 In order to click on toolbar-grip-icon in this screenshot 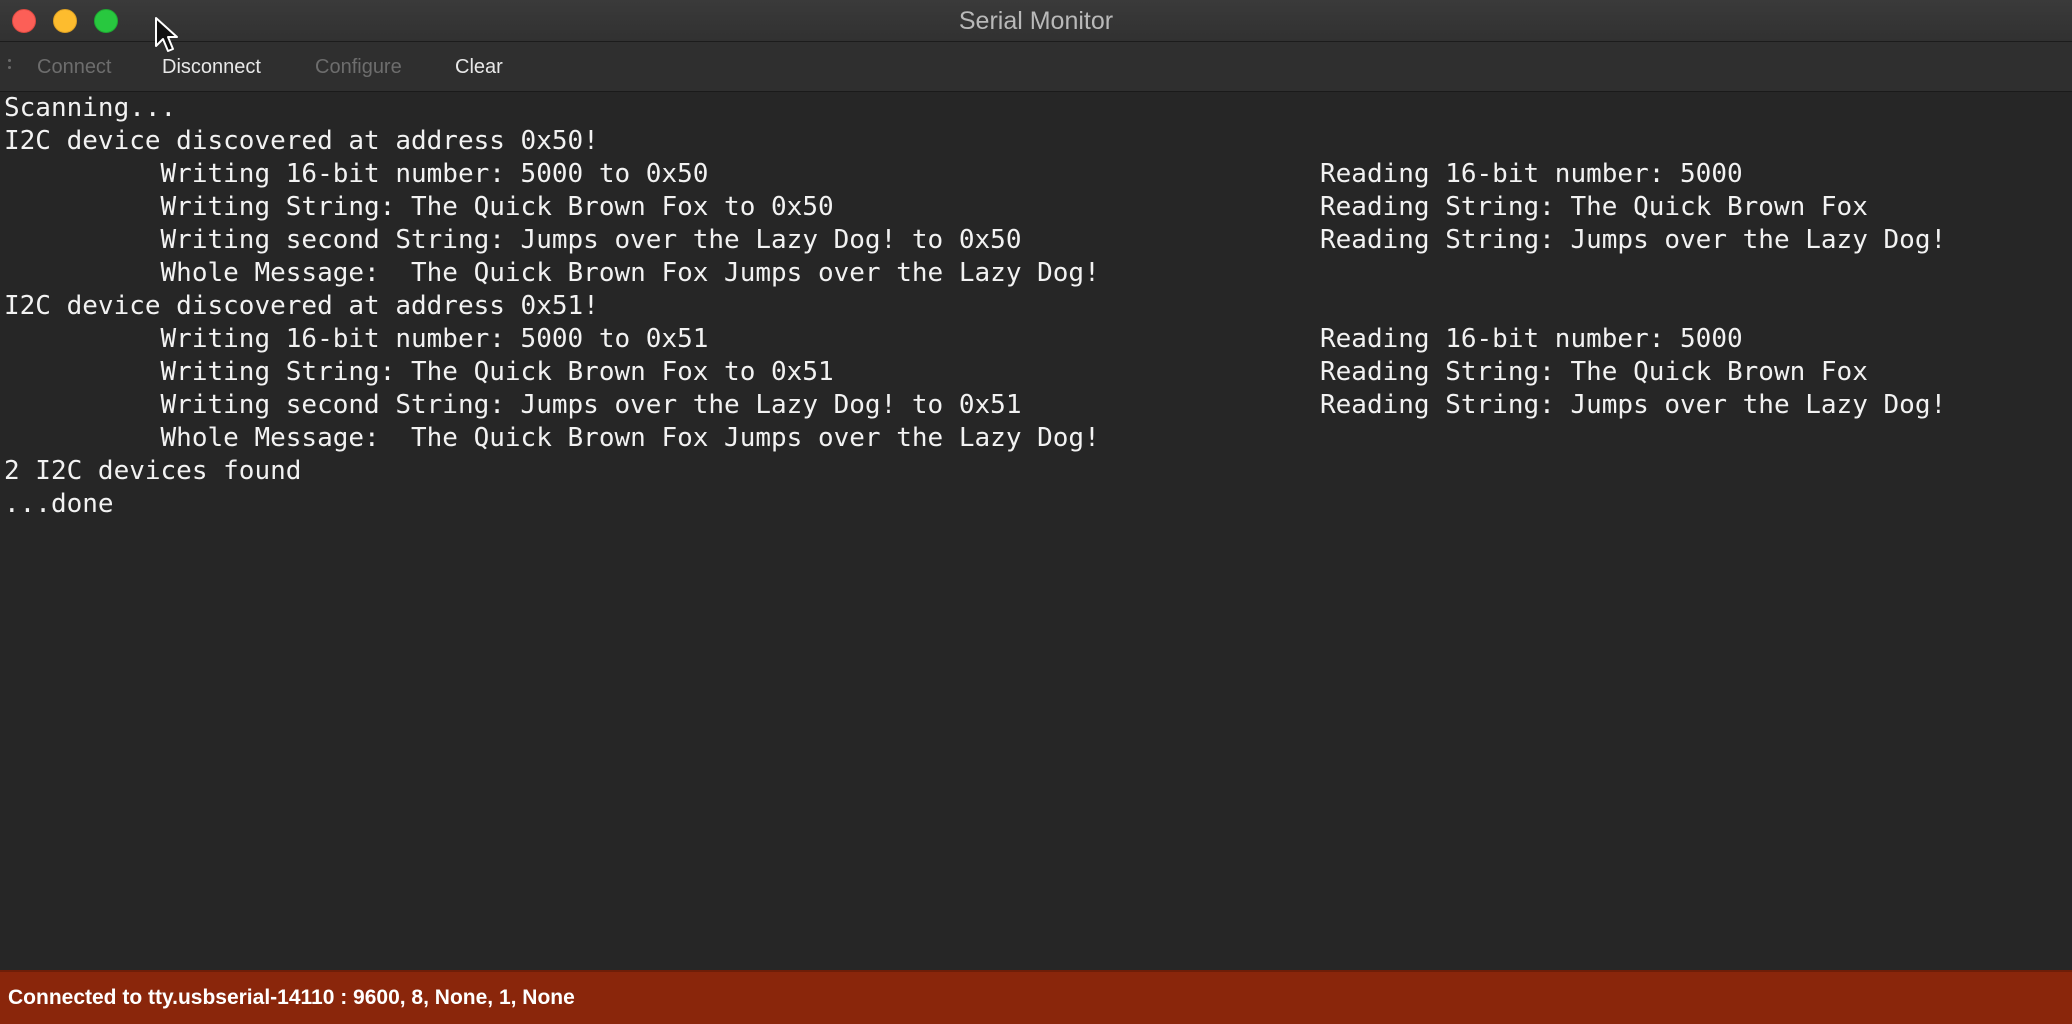, I will do `click(10, 67)`.